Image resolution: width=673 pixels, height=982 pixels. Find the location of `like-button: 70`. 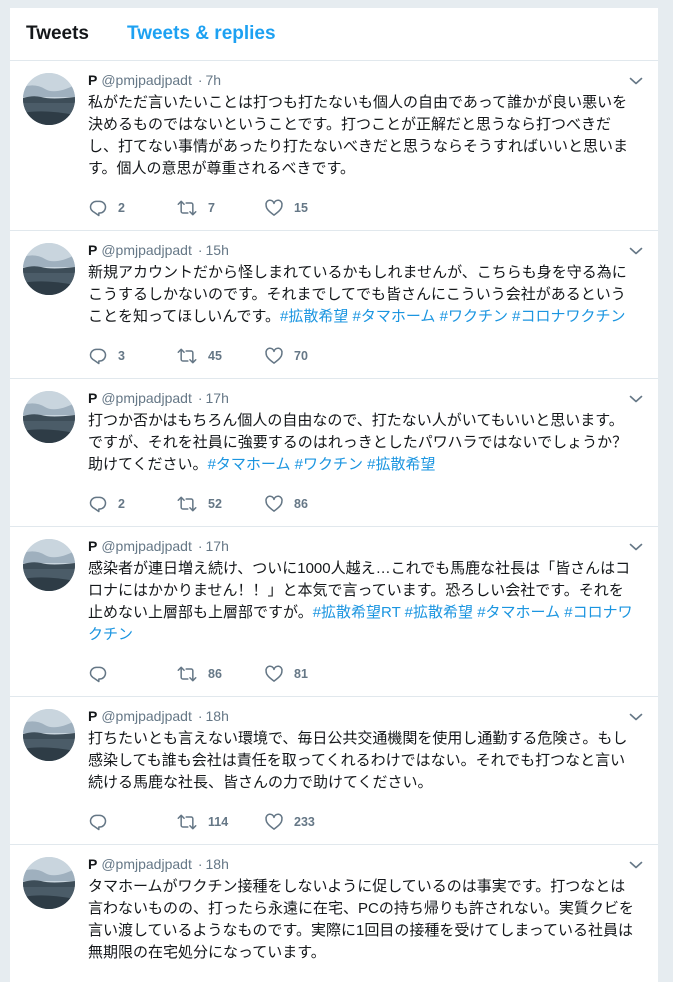

like-button: 70 is located at coordinates (314, 356).